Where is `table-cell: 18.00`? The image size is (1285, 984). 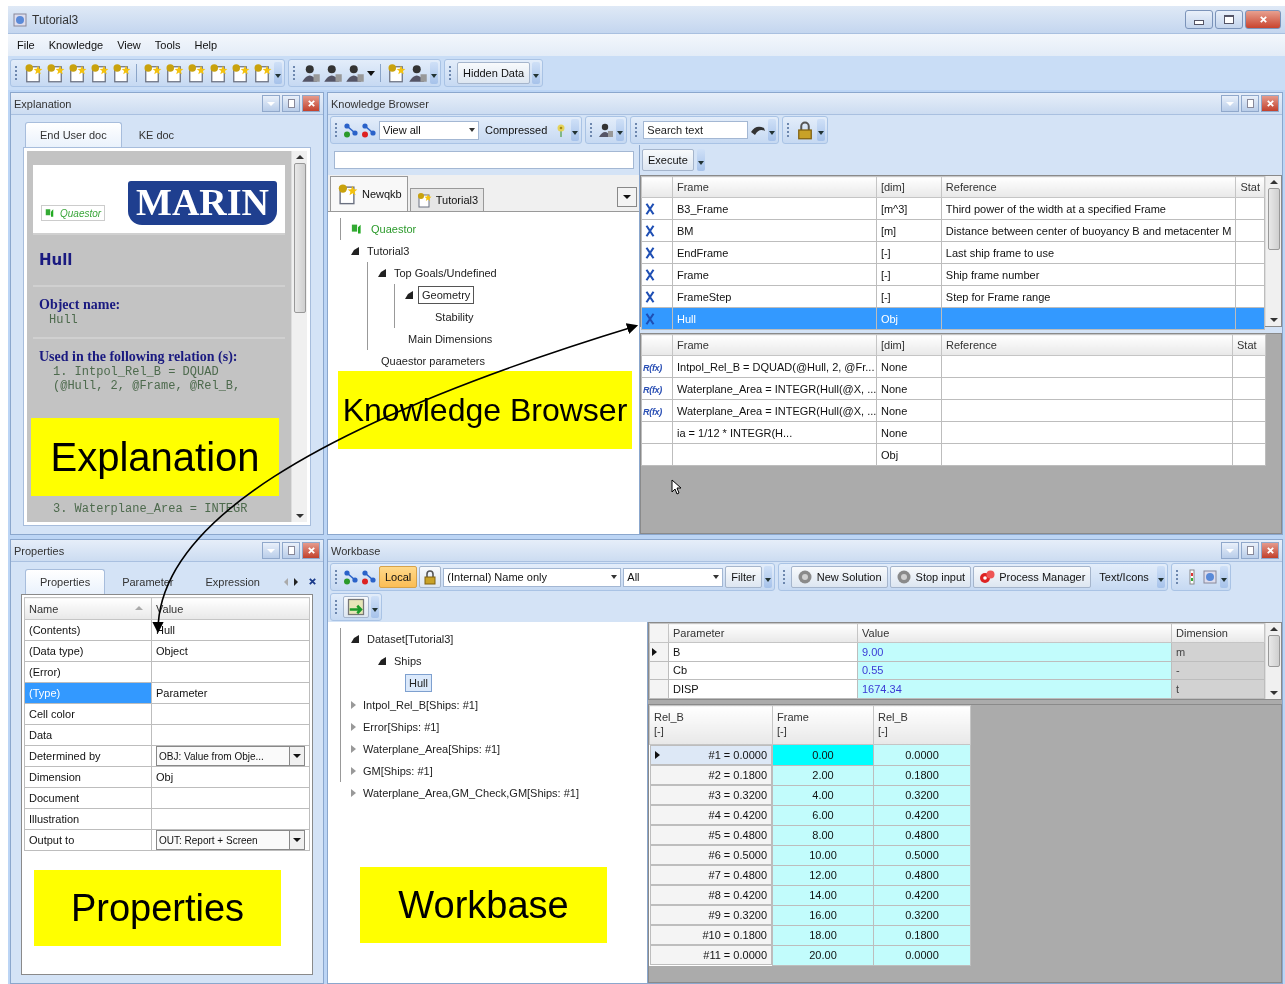
table-cell: 18.00 is located at coordinates (823, 935).